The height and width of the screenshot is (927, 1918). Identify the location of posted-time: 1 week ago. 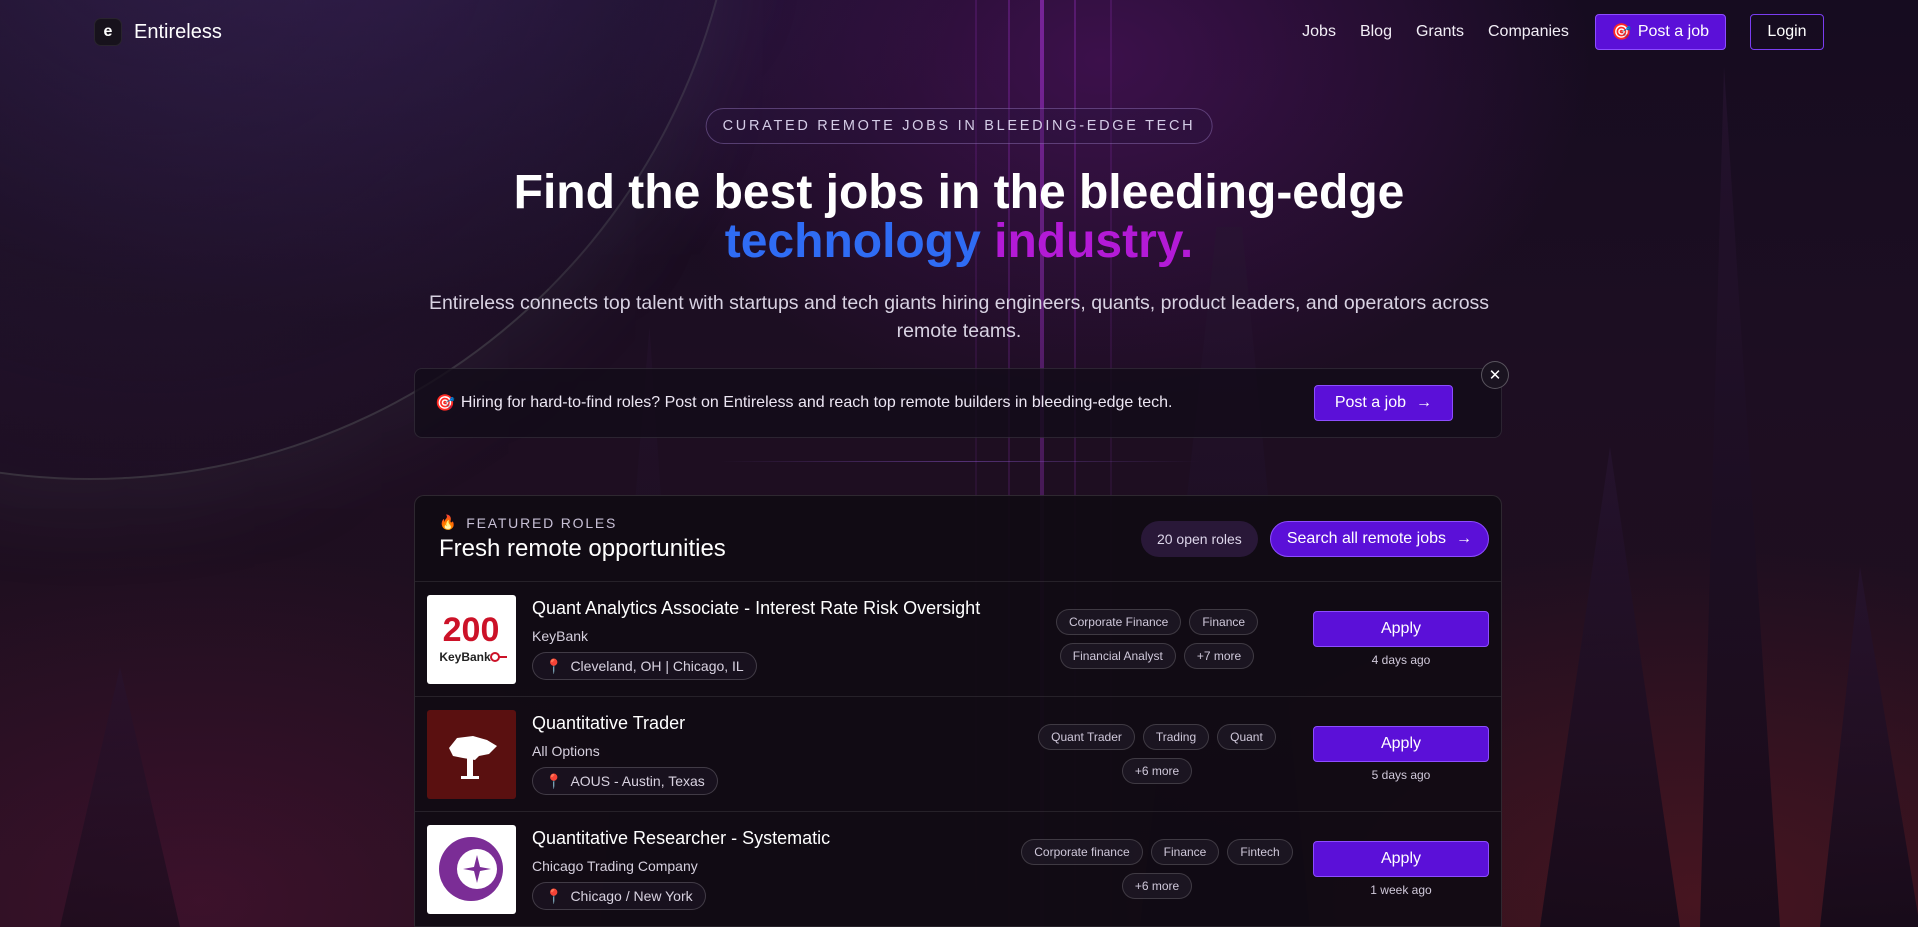
(1401, 890).